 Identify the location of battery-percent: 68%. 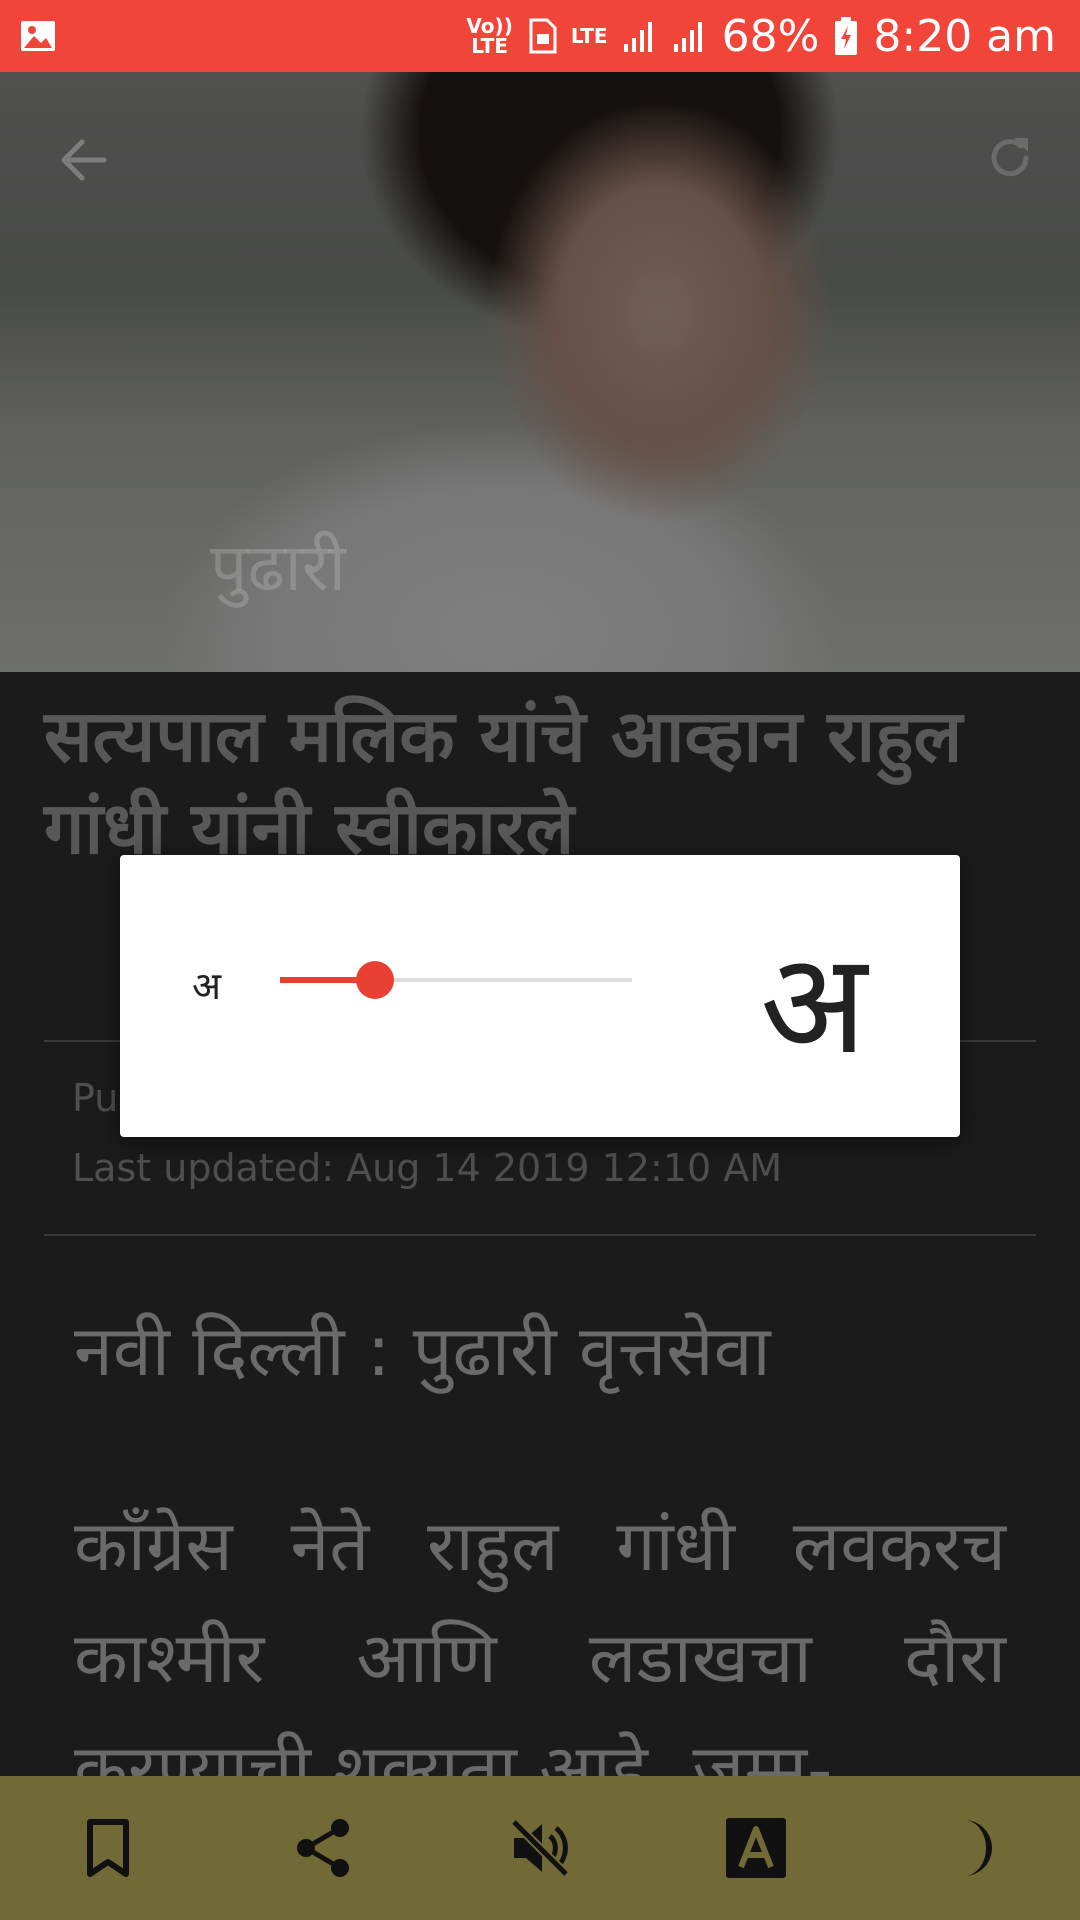
(770, 36).